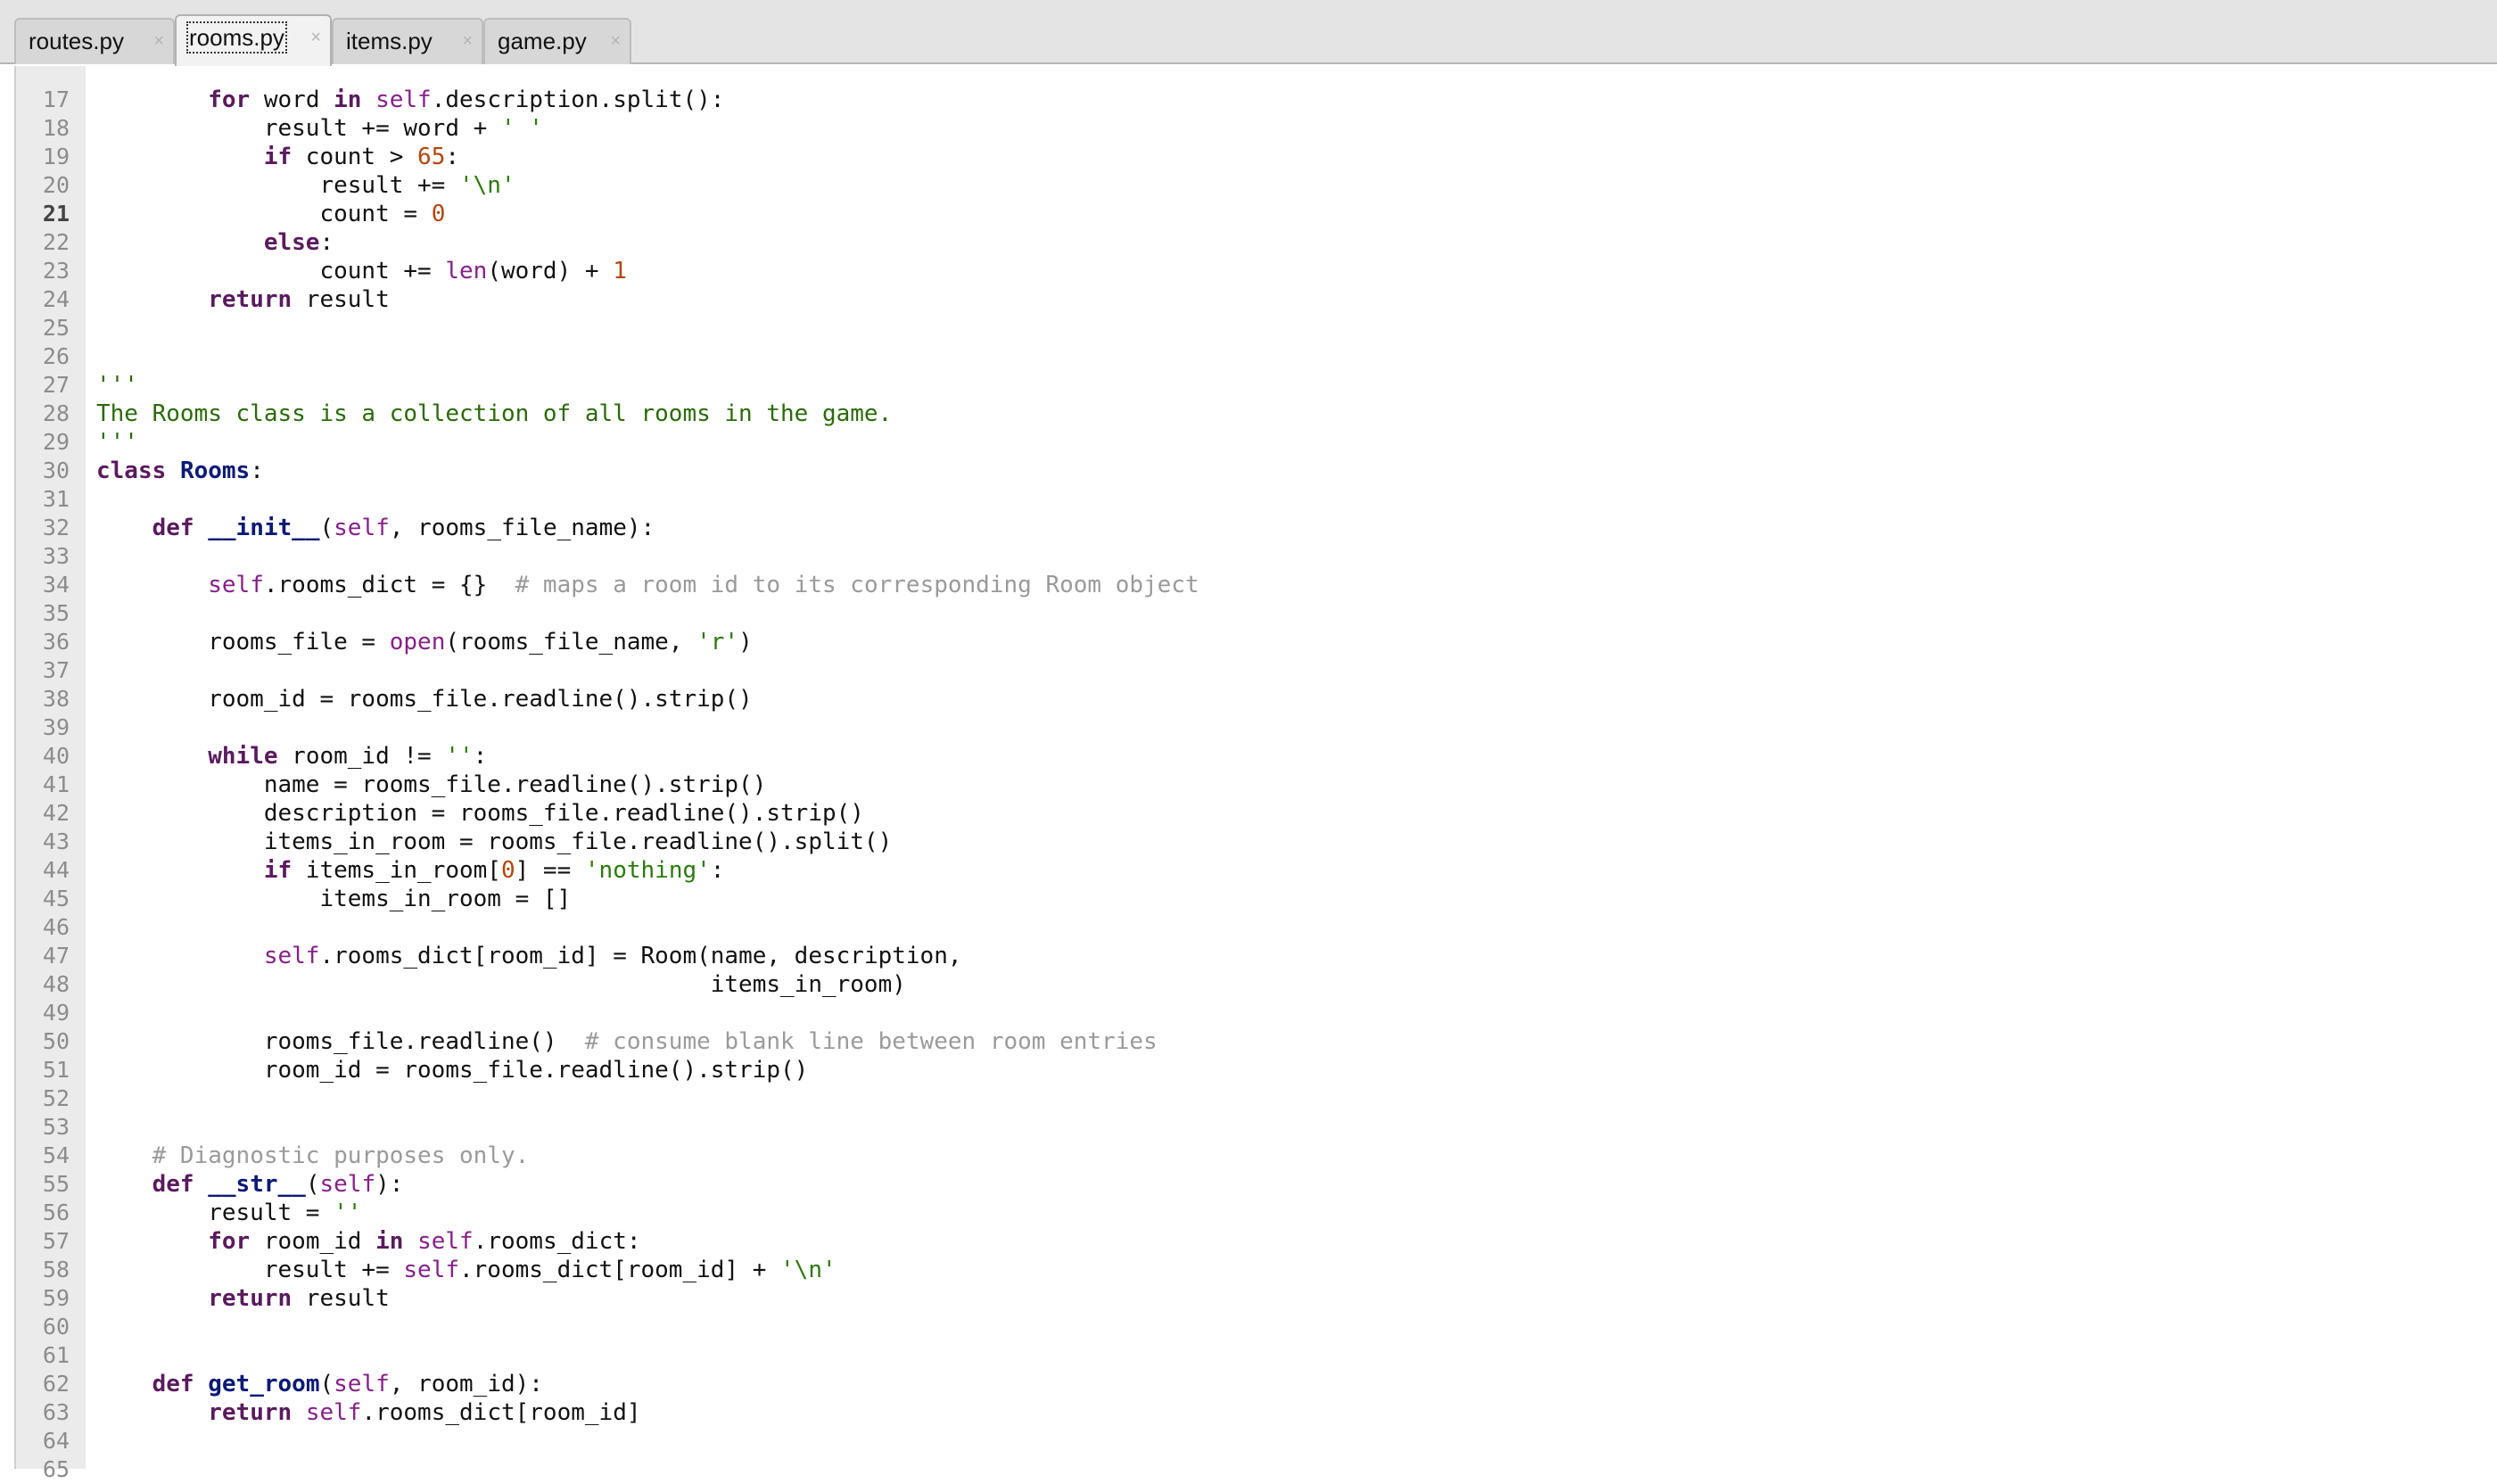  I want to click on code-token: room_id !=, so click(361, 756).